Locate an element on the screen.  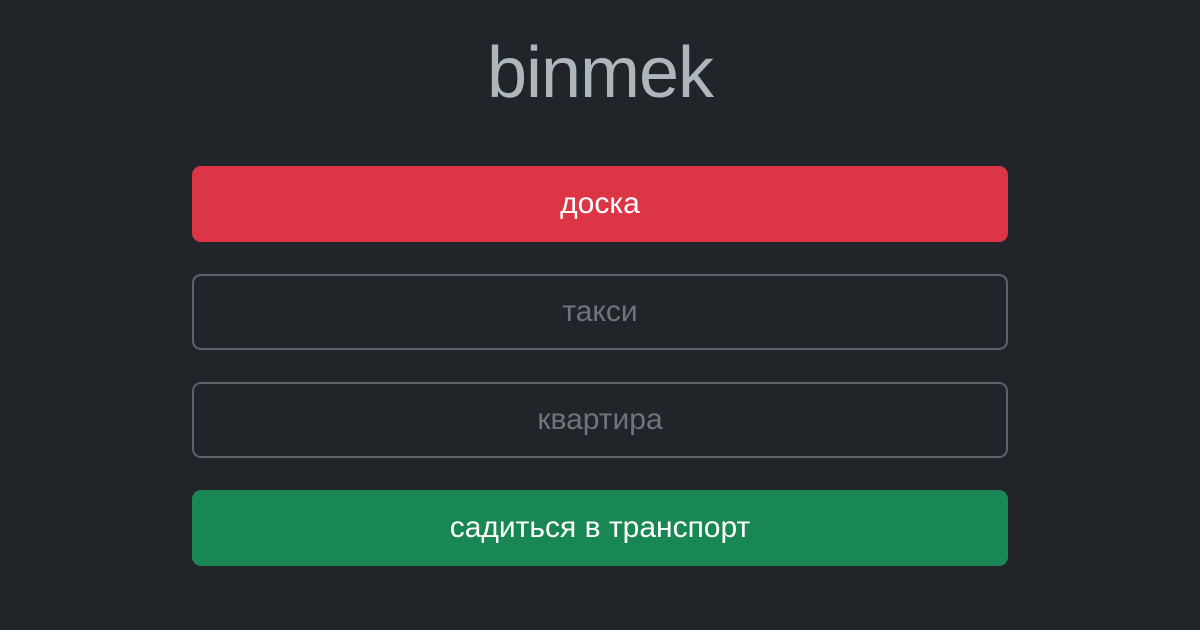
apartment-input is located at coordinates (600, 420).